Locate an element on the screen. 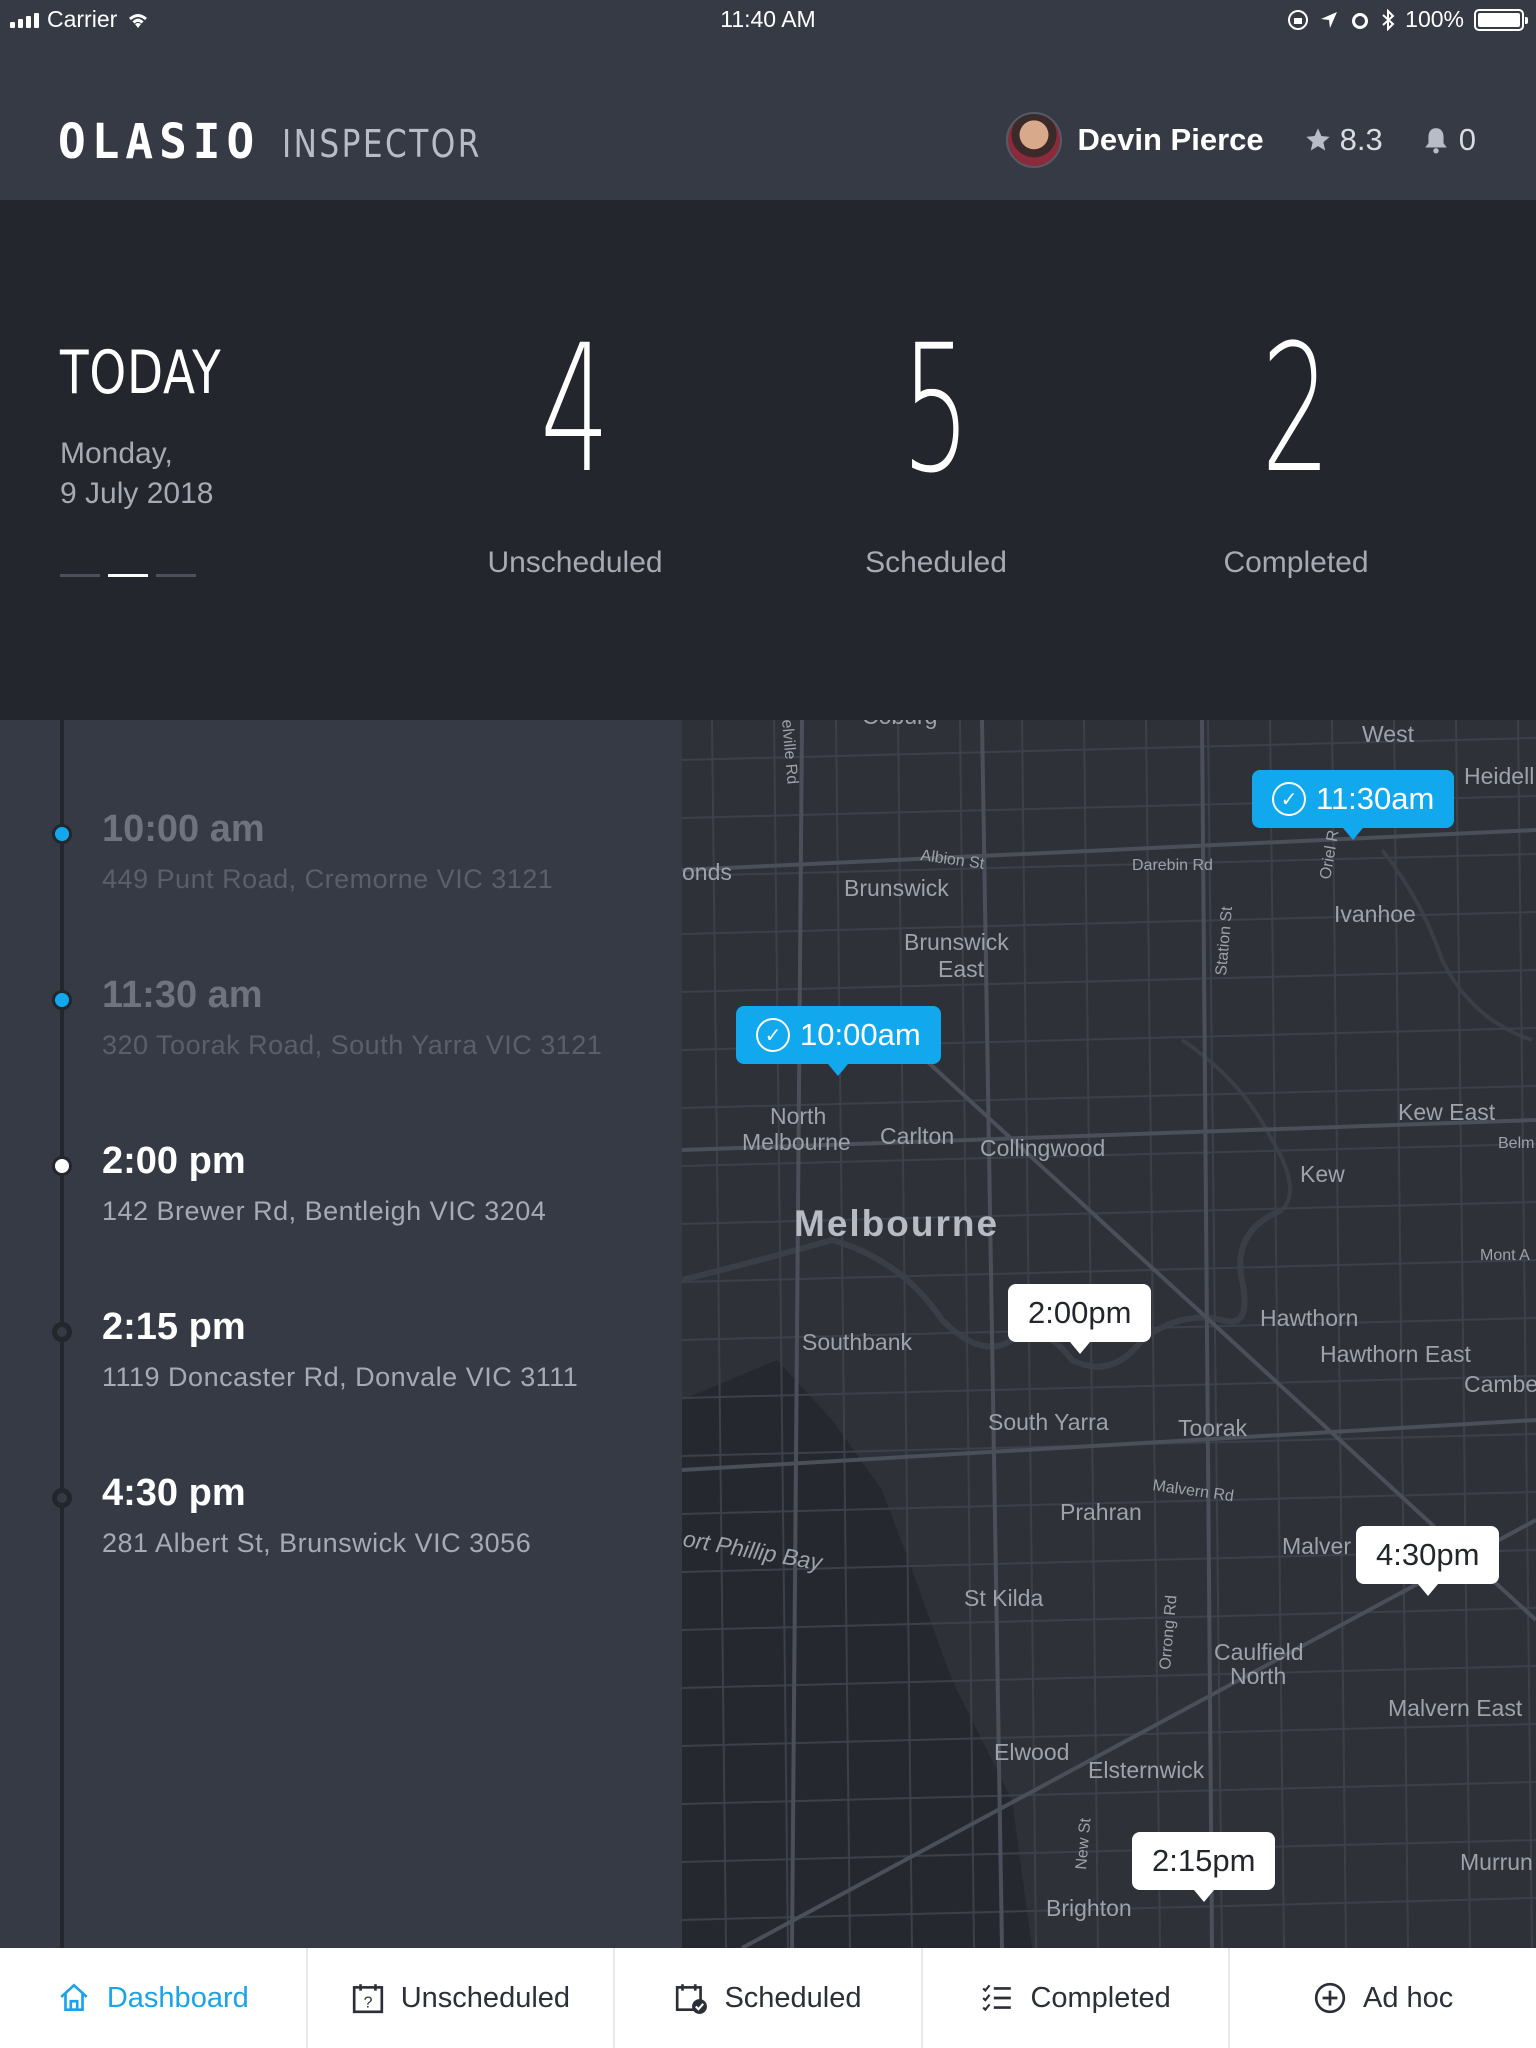  pin-label: 11:30am is located at coordinates (1375, 798).